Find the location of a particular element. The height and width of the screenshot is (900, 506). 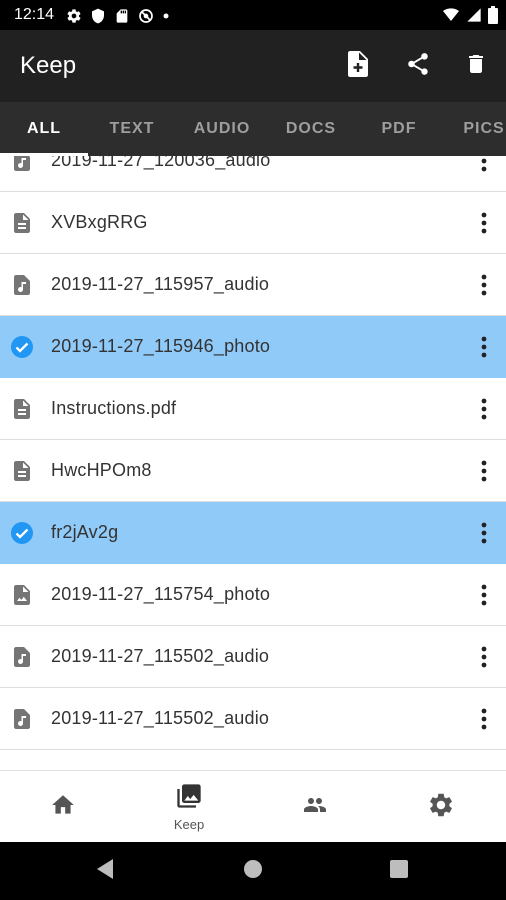

home-icon is located at coordinates (63, 807).